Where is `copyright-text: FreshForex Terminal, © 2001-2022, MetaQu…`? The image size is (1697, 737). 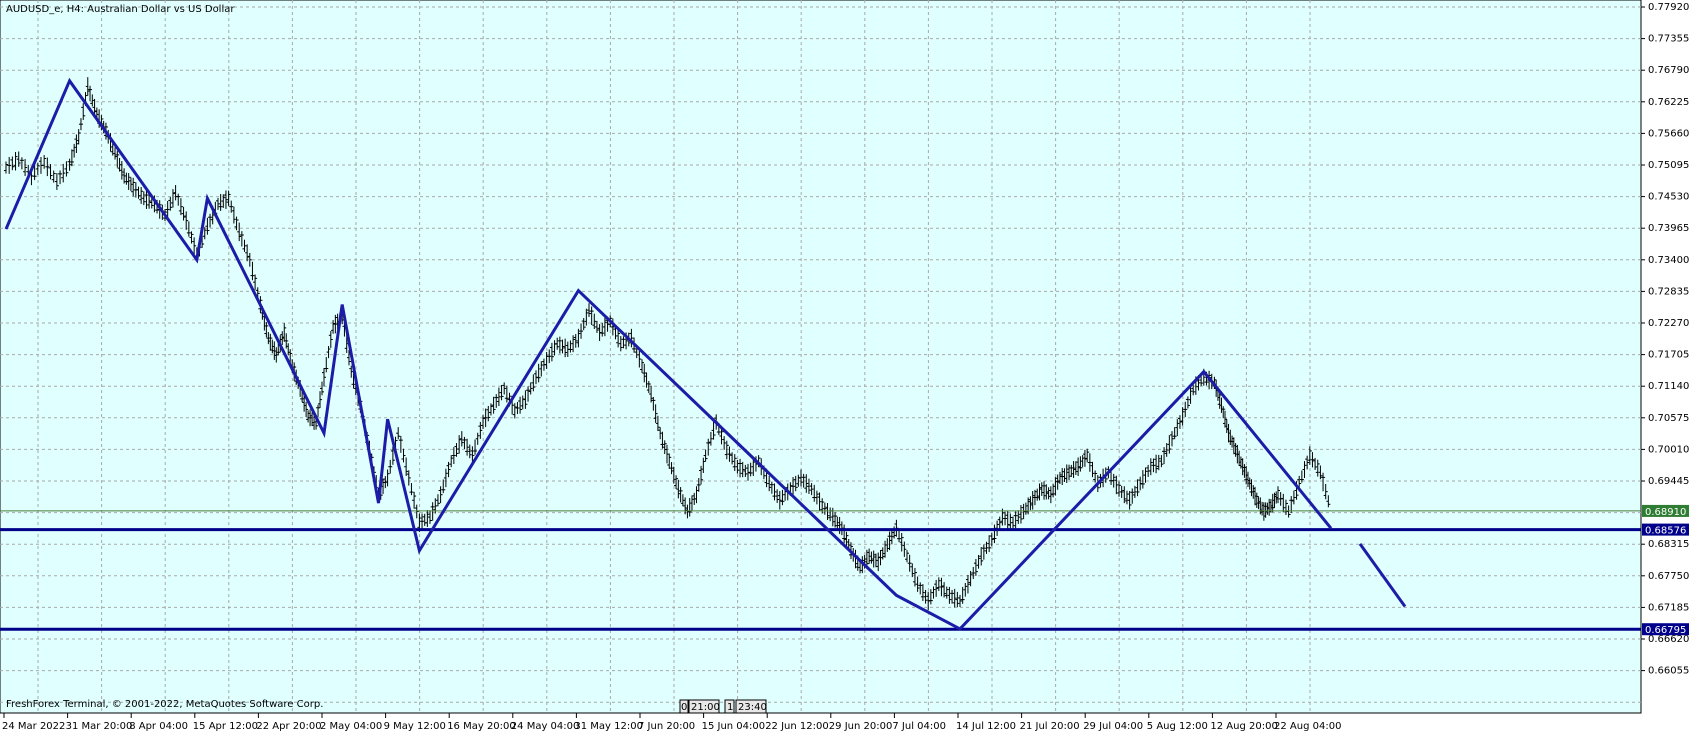
copyright-text: FreshForex Terminal, © 2001-2022, MetaQu… is located at coordinates (164, 704).